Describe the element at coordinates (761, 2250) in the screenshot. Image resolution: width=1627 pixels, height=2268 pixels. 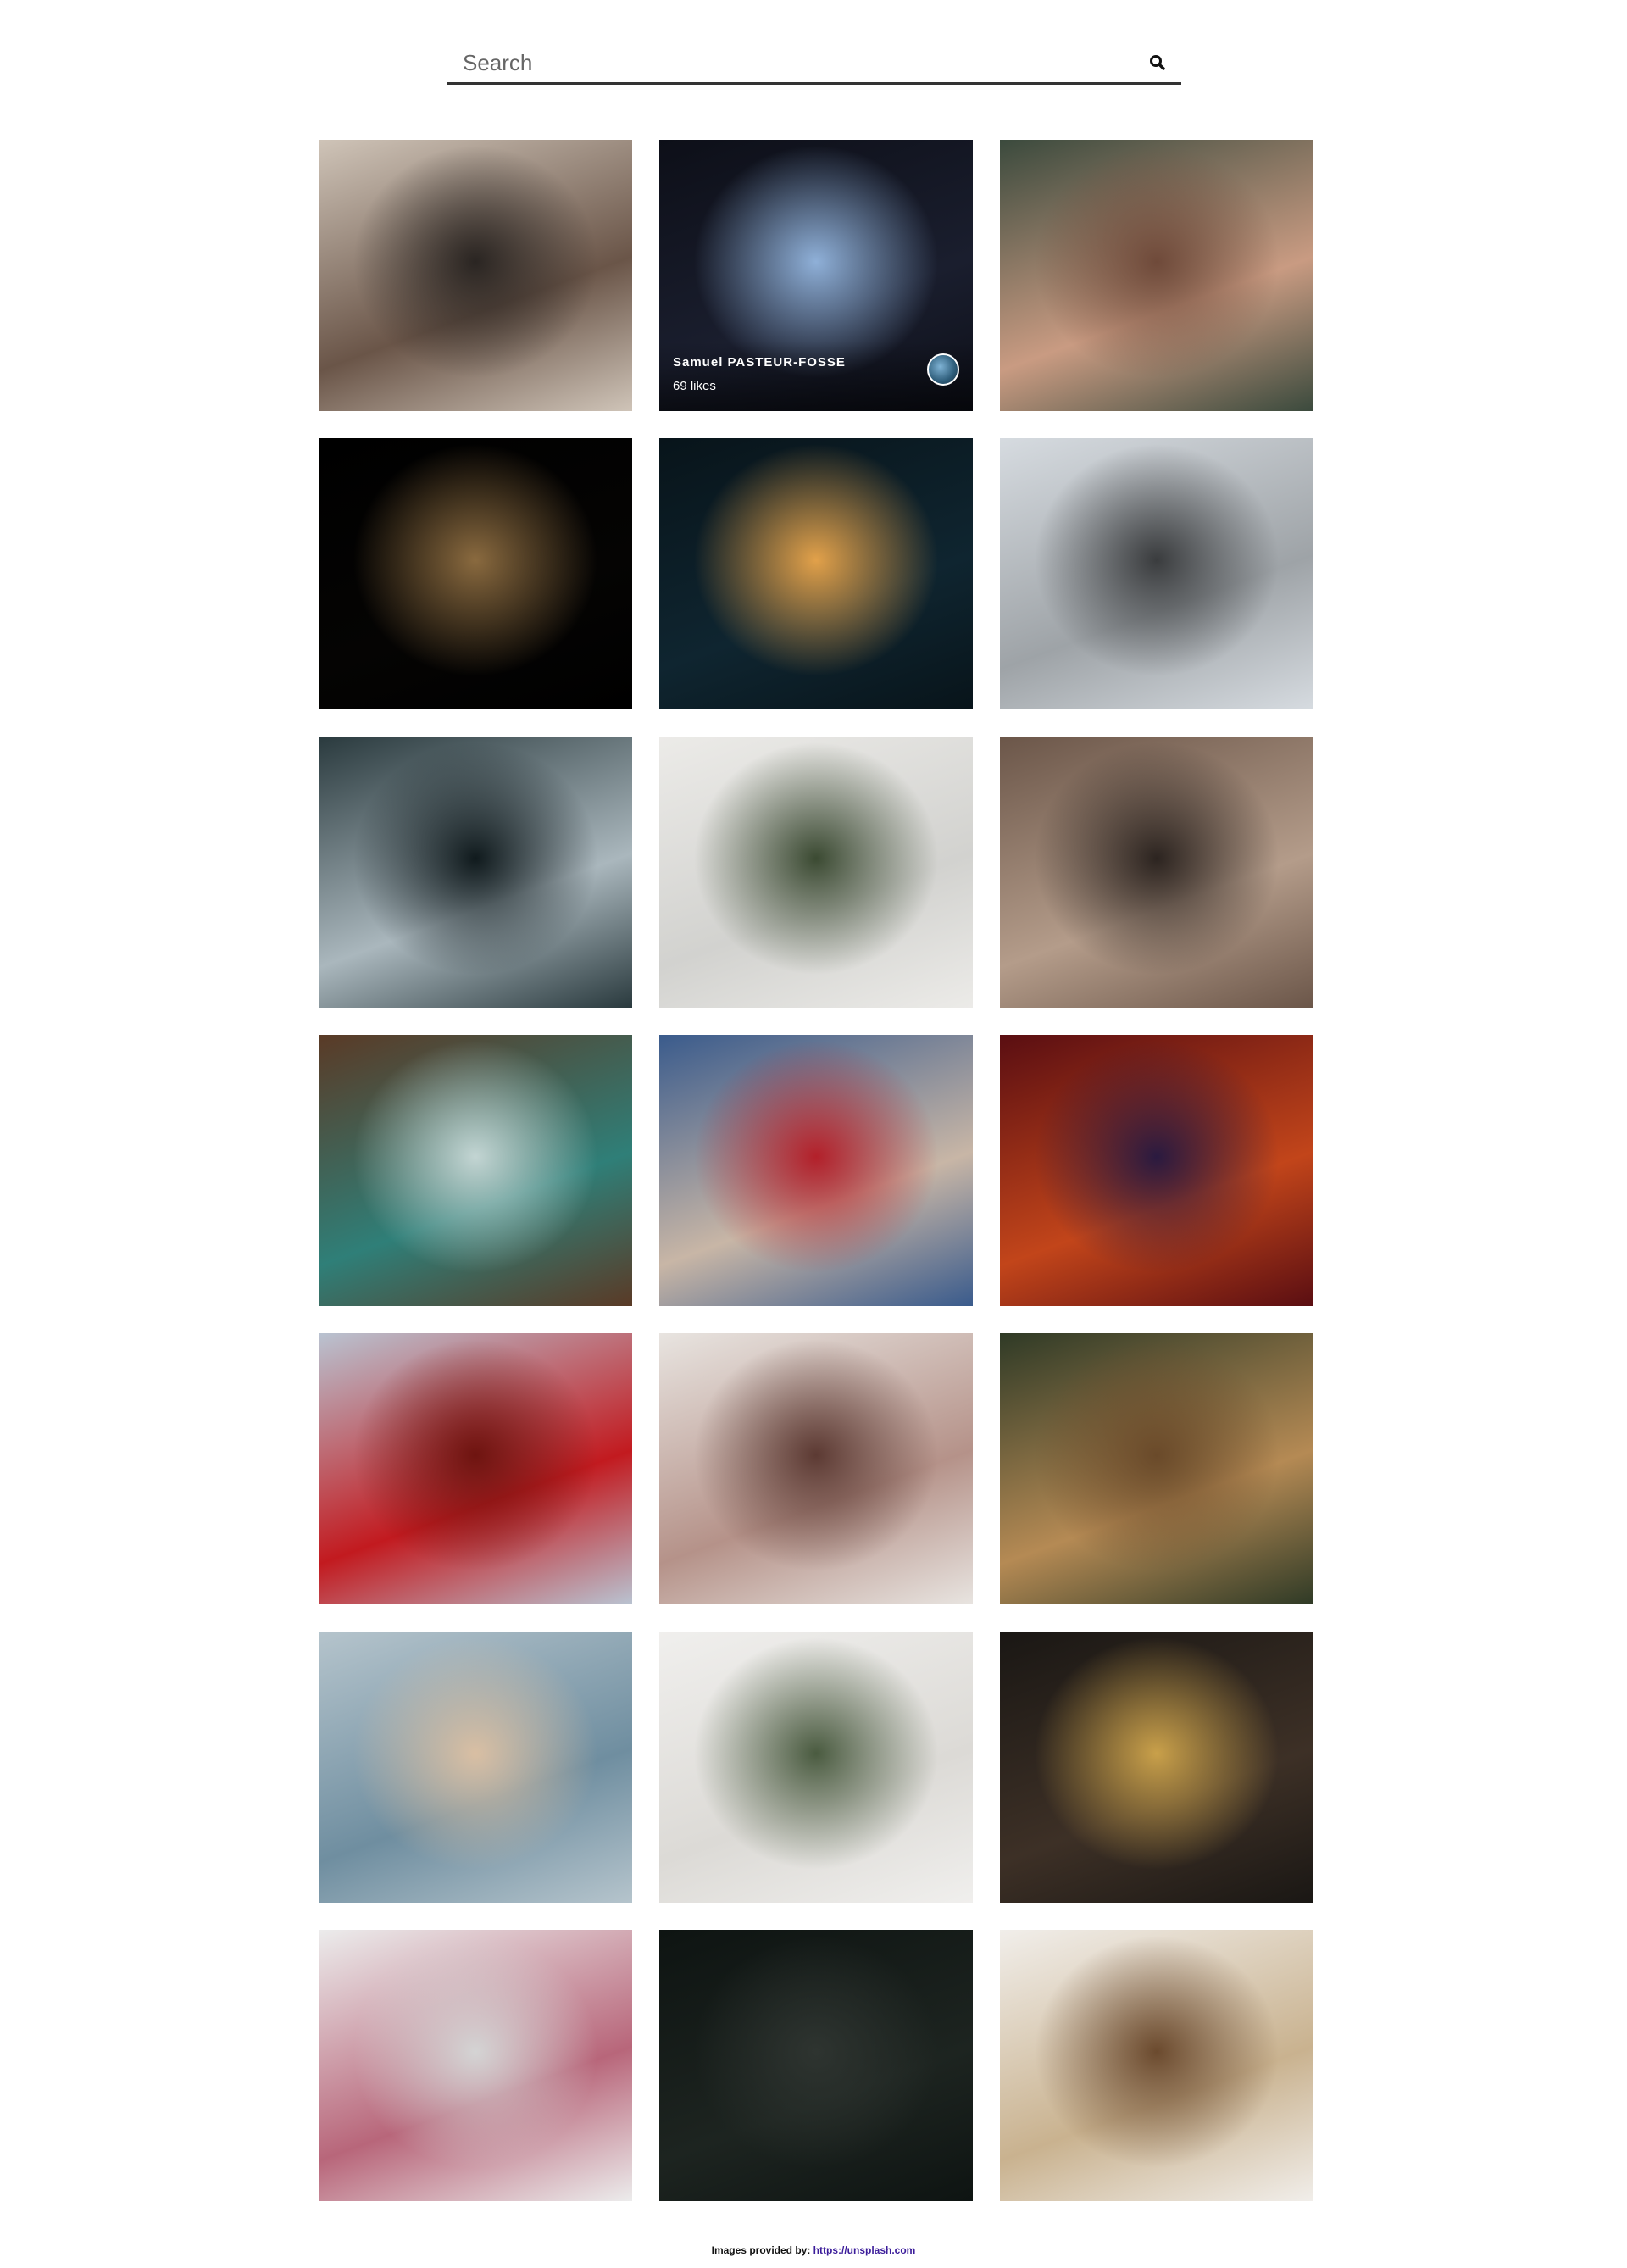
I see `footer-label: Images provided by:` at that location.